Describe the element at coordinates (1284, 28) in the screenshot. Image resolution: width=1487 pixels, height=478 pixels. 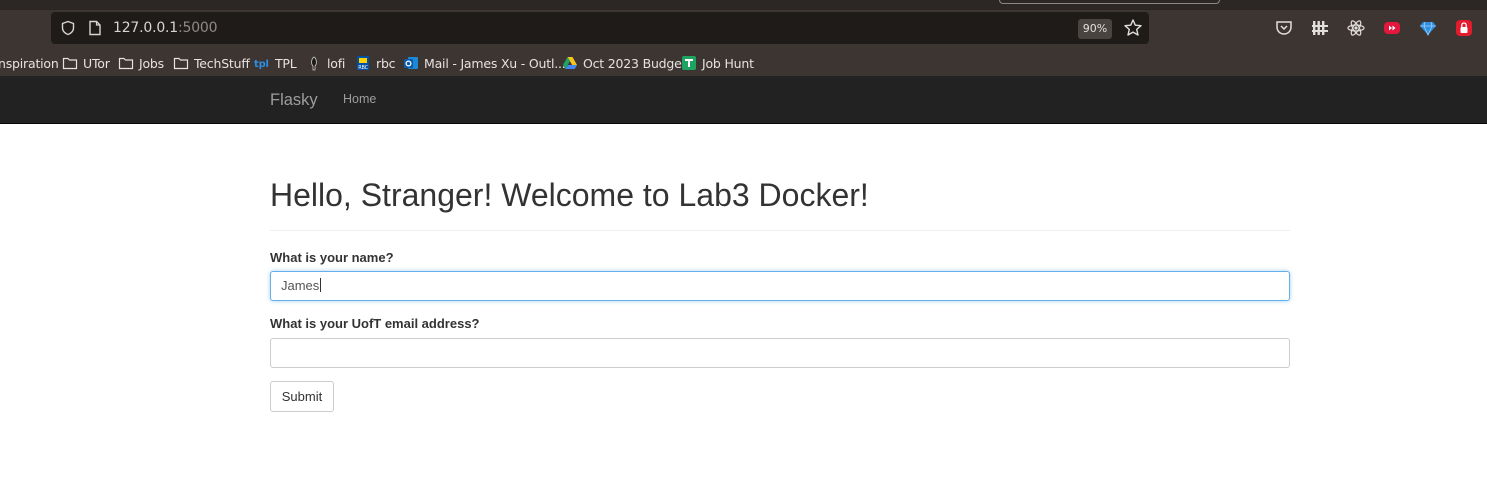
I see `pocket-icon` at that location.